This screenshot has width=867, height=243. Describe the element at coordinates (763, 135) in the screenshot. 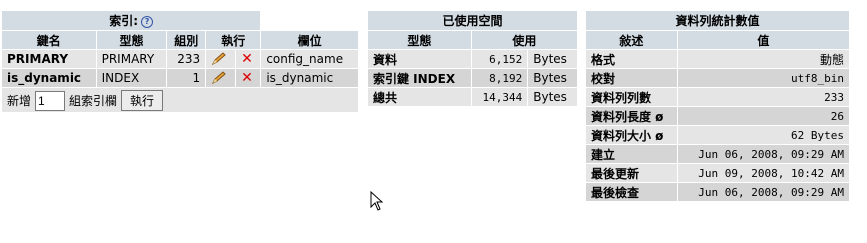

I see `stat-value: 62 Bytes` at that location.